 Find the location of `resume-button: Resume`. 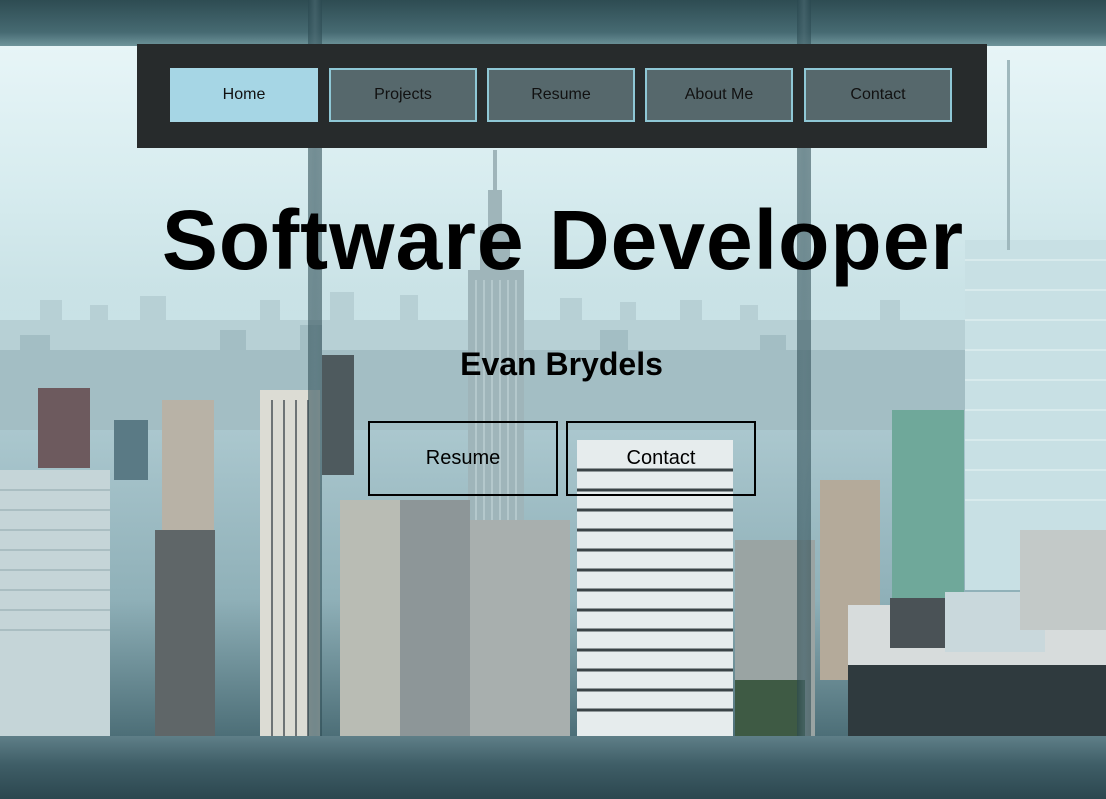

resume-button: Resume is located at coordinates (463, 458).